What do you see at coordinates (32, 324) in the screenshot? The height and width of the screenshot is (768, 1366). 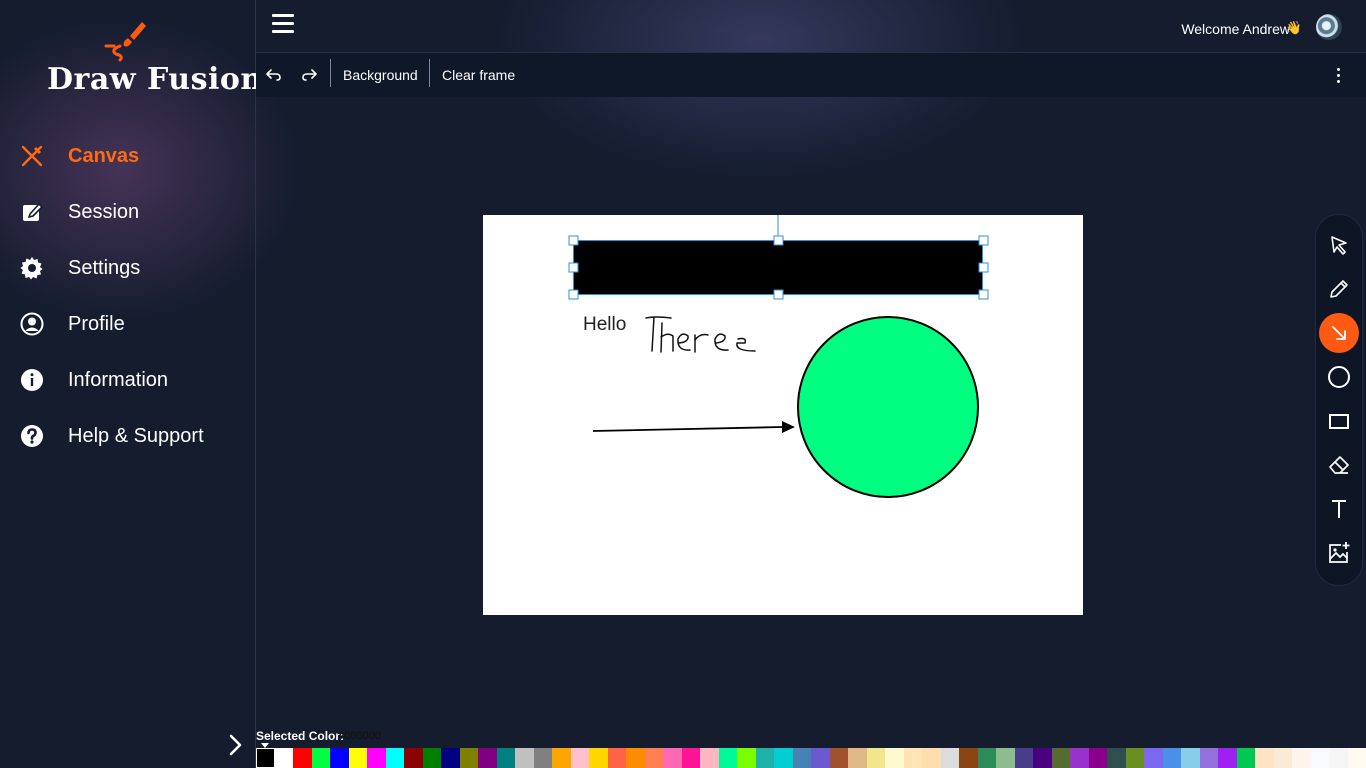 I see `user-circle-icon` at bounding box center [32, 324].